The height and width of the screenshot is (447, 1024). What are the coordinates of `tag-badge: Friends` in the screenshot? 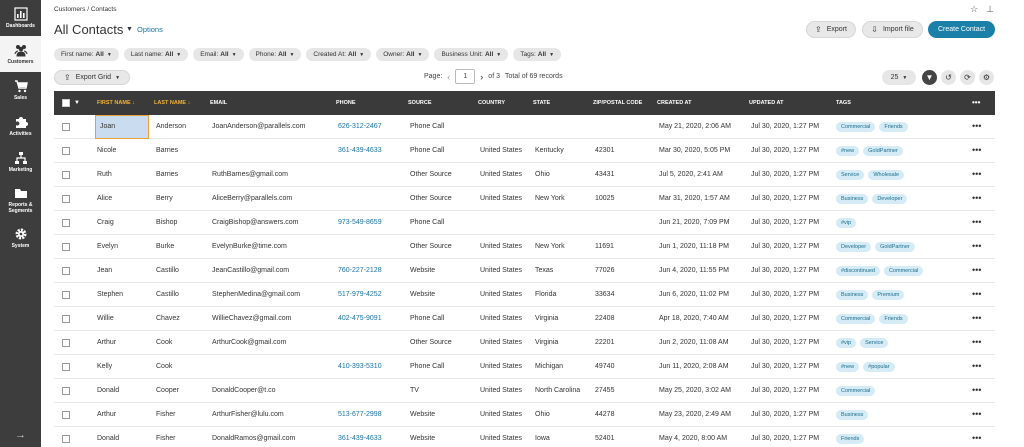 It's located at (893, 127).